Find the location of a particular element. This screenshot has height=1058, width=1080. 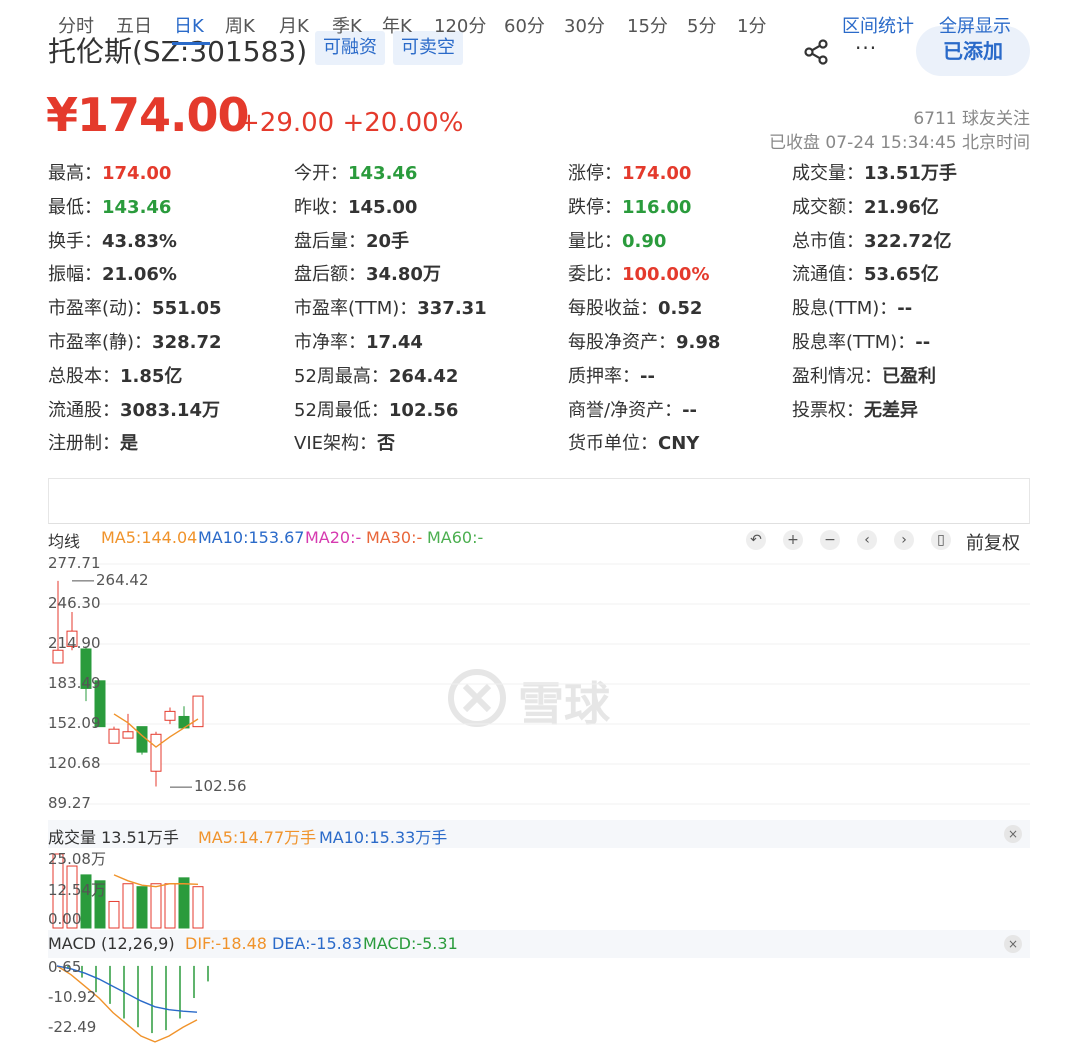

axis-tick-label: -22.49 is located at coordinates (72, 1027).